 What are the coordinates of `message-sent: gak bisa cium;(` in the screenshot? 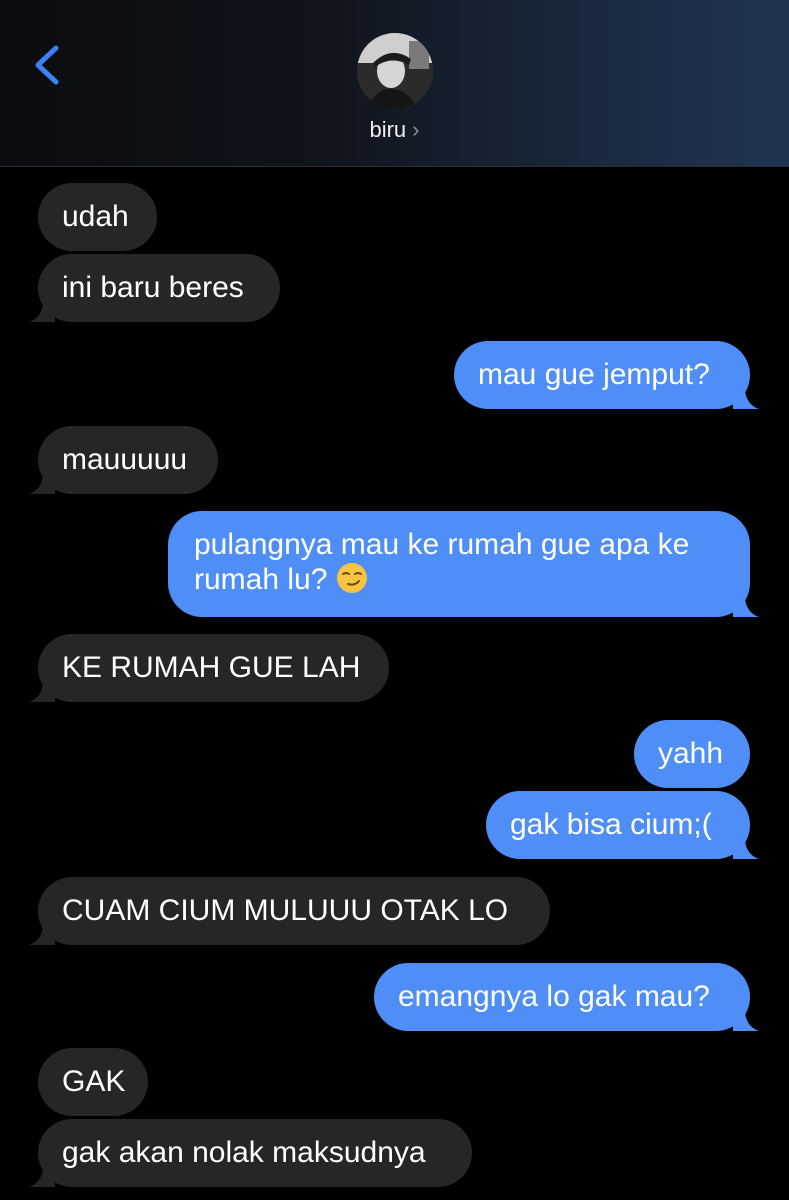 It's located at (622, 825).